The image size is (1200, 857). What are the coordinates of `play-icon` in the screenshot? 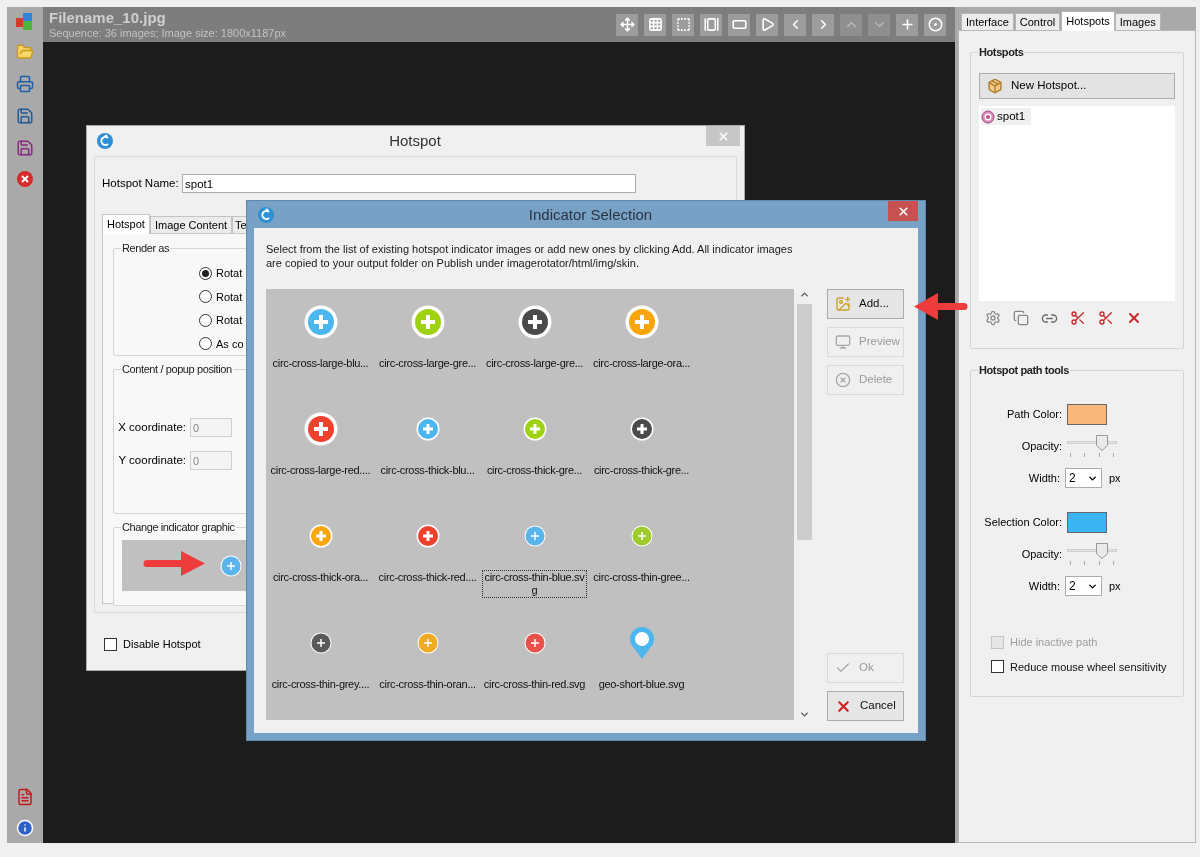 It's located at (767, 24).